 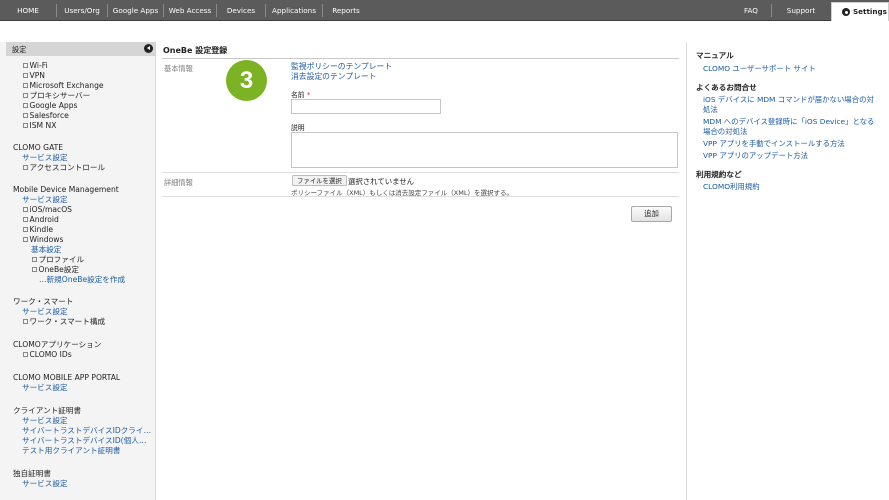 I want to click on terms-heading: 利用規約など, so click(x=719, y=174).